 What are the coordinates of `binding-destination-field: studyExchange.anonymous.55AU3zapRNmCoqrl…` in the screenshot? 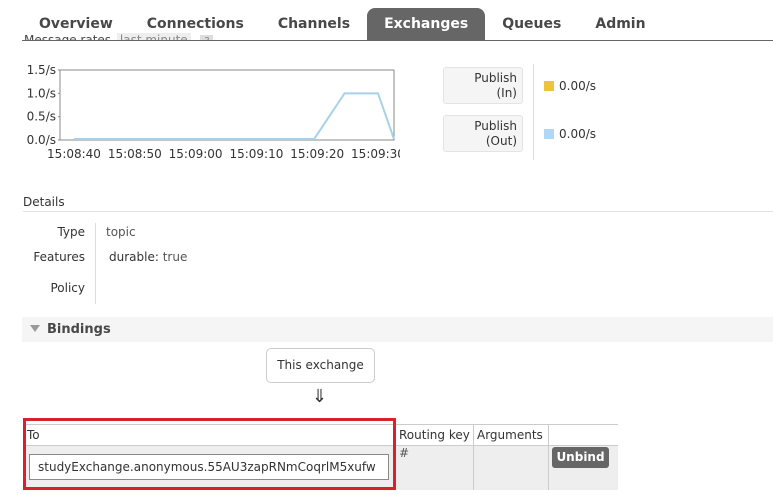 It's located at (209, 467).